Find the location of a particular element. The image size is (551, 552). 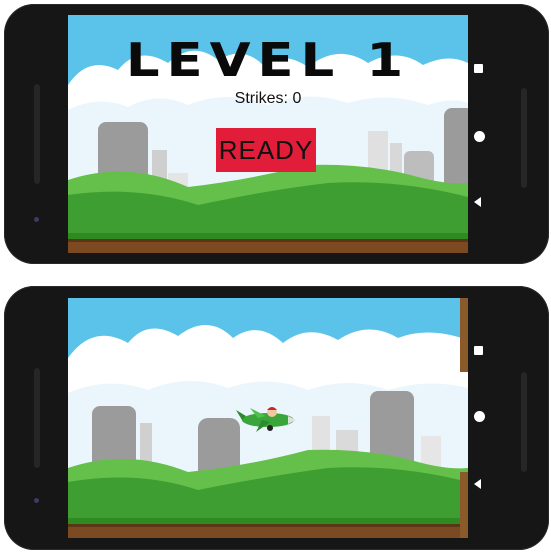

strikes-counter: Strikes: 0 is located at coordinates (268, 98).